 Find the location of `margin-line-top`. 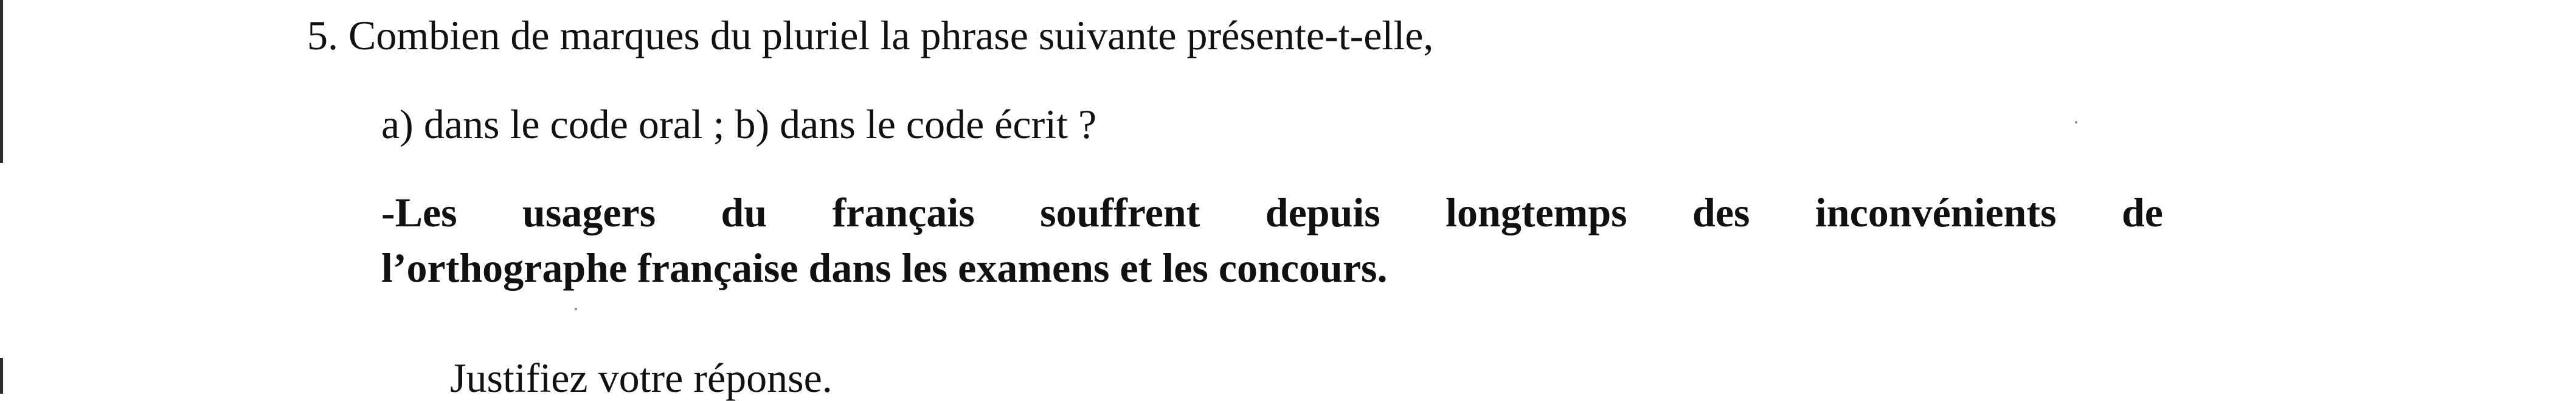

margin-line-top is located at coordinates (1, 81).